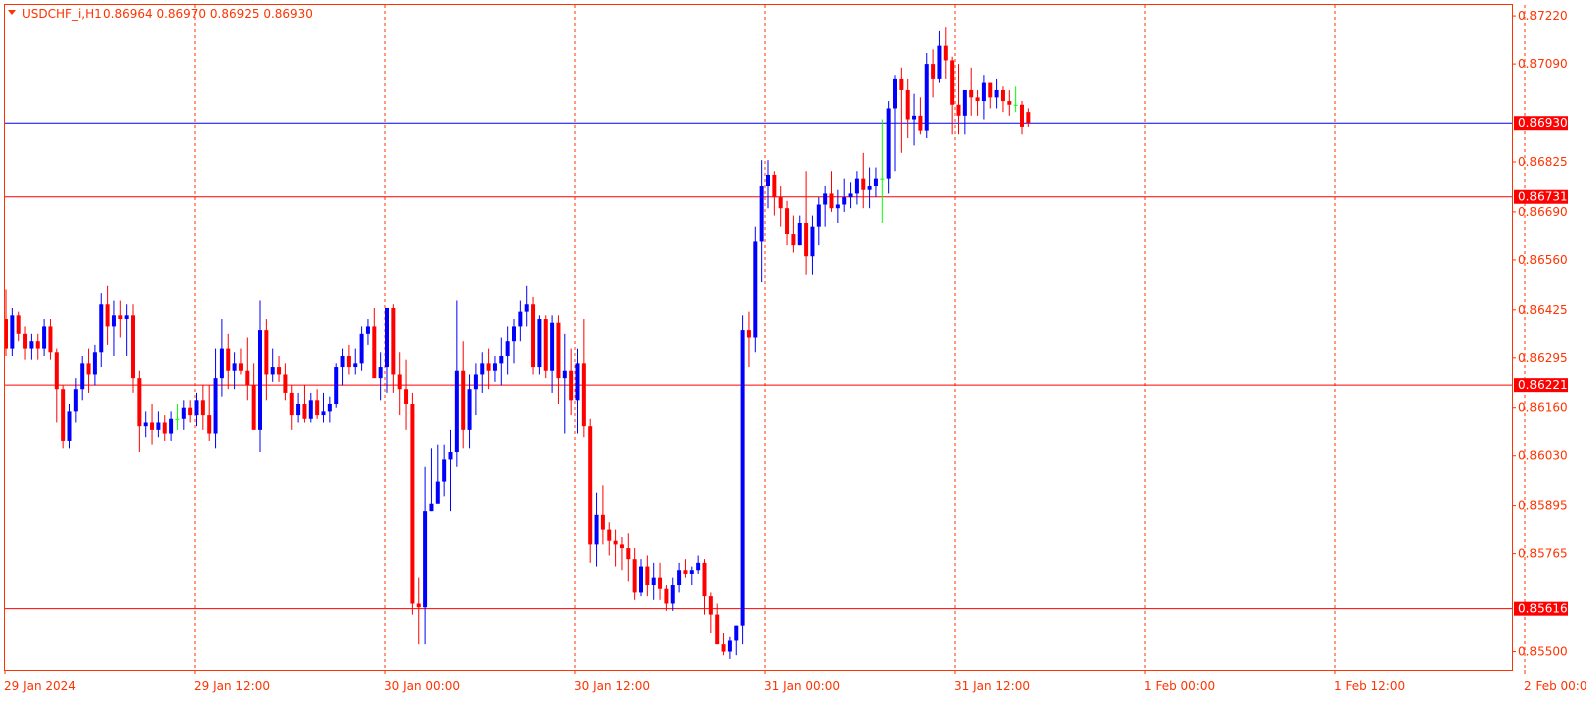 This screenshot has height=712, width=1586. I want to click on price-tick-label: 0.86690, so click(1543, 212).